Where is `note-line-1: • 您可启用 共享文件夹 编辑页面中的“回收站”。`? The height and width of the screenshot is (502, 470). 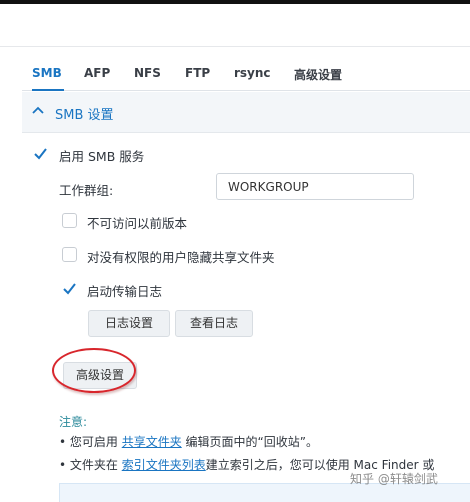 note-line-1: • 您可启用 共享文件夹 编辑页面中的“回收站”。 is located at coordinates (188, 441).